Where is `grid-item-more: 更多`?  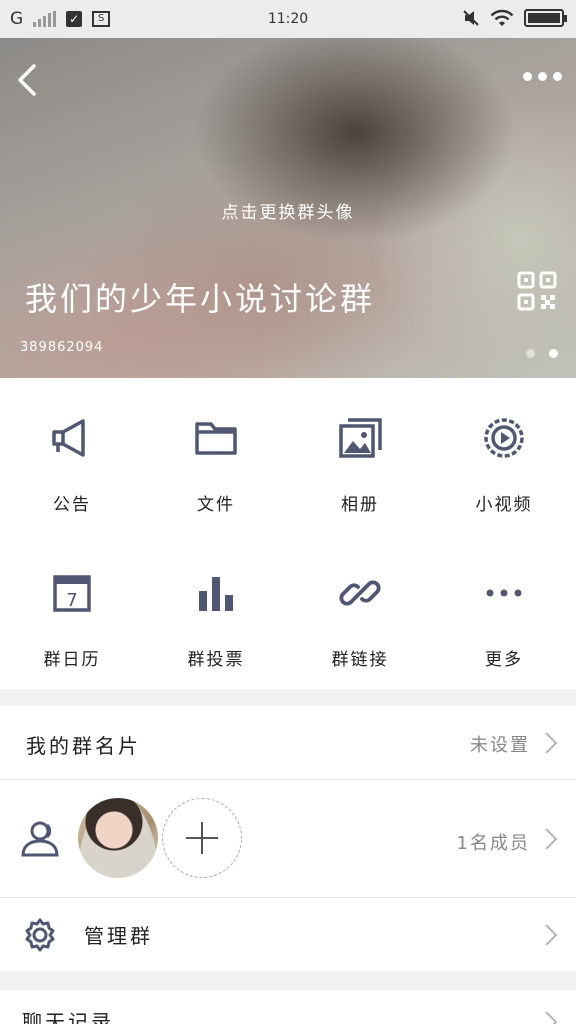 grid-item-more: 更多 is located at coordinates (504, 610).